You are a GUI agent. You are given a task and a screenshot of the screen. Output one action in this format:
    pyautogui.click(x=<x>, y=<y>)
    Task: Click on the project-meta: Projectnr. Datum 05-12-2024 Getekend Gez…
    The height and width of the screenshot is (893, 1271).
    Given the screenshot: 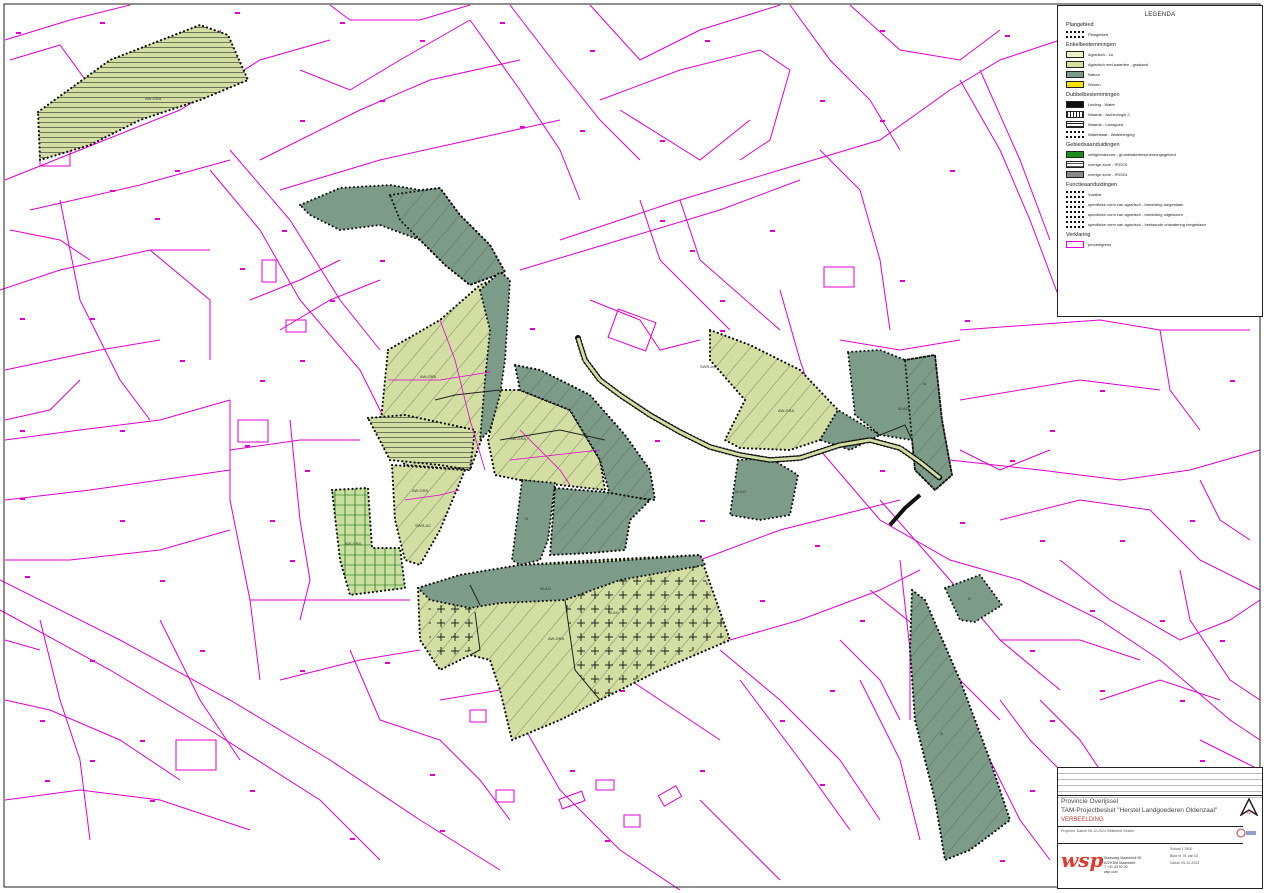 What is the action you would take?
    pyautogui.click(x=1098, y=831)
    